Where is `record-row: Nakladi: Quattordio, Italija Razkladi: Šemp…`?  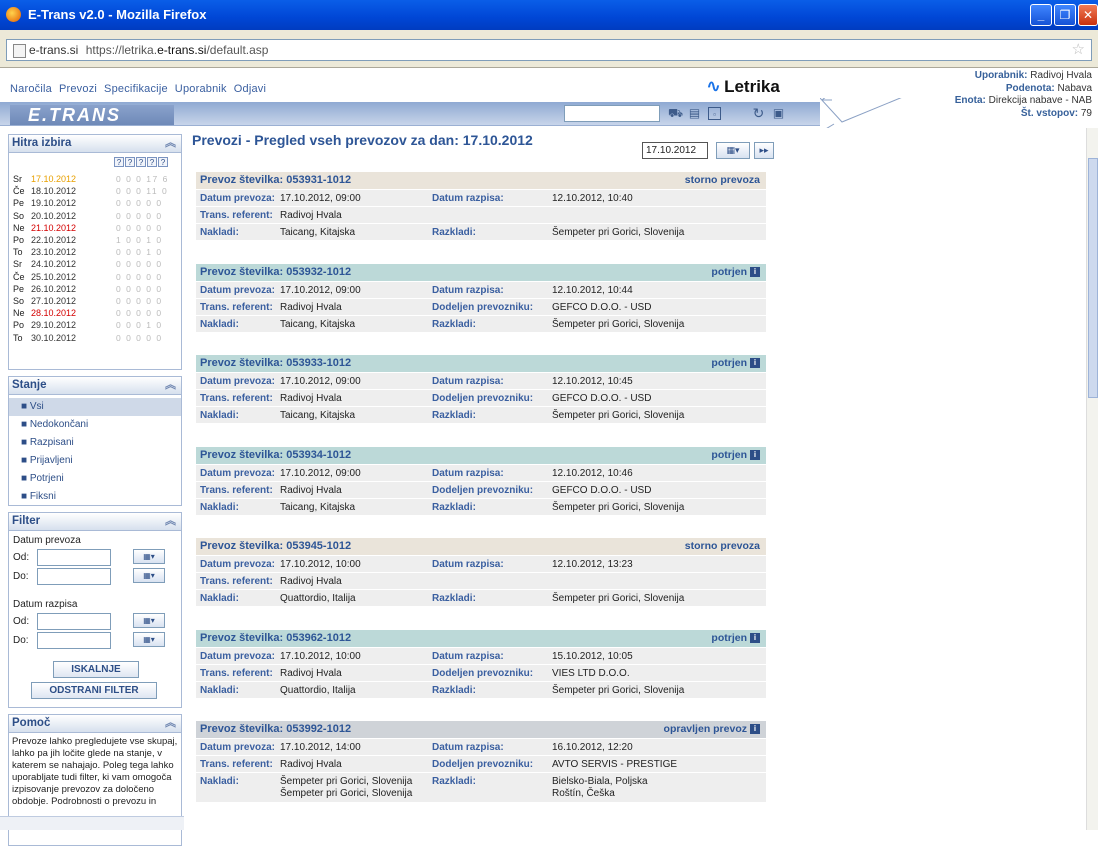
record-row: Nakladi: Quattordio, Italija Razkladi: Šemp… is located at coordinates (481, 597).